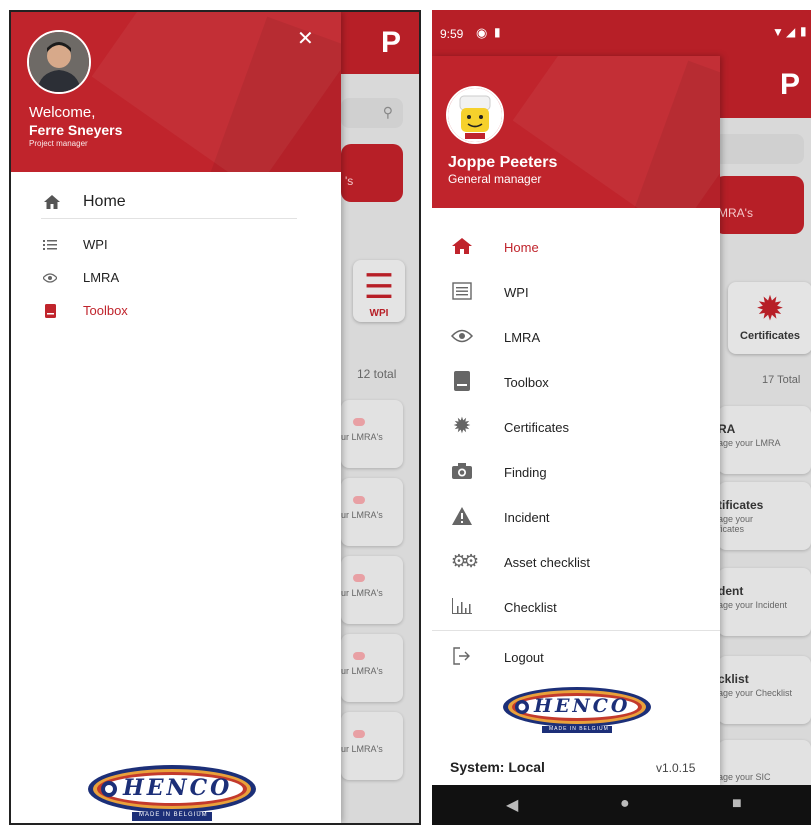 Image resolution: width=811 pixels, height=825 pixels. I want to click on android-nav-bar: ◀ ● ■, so click(621, 805).